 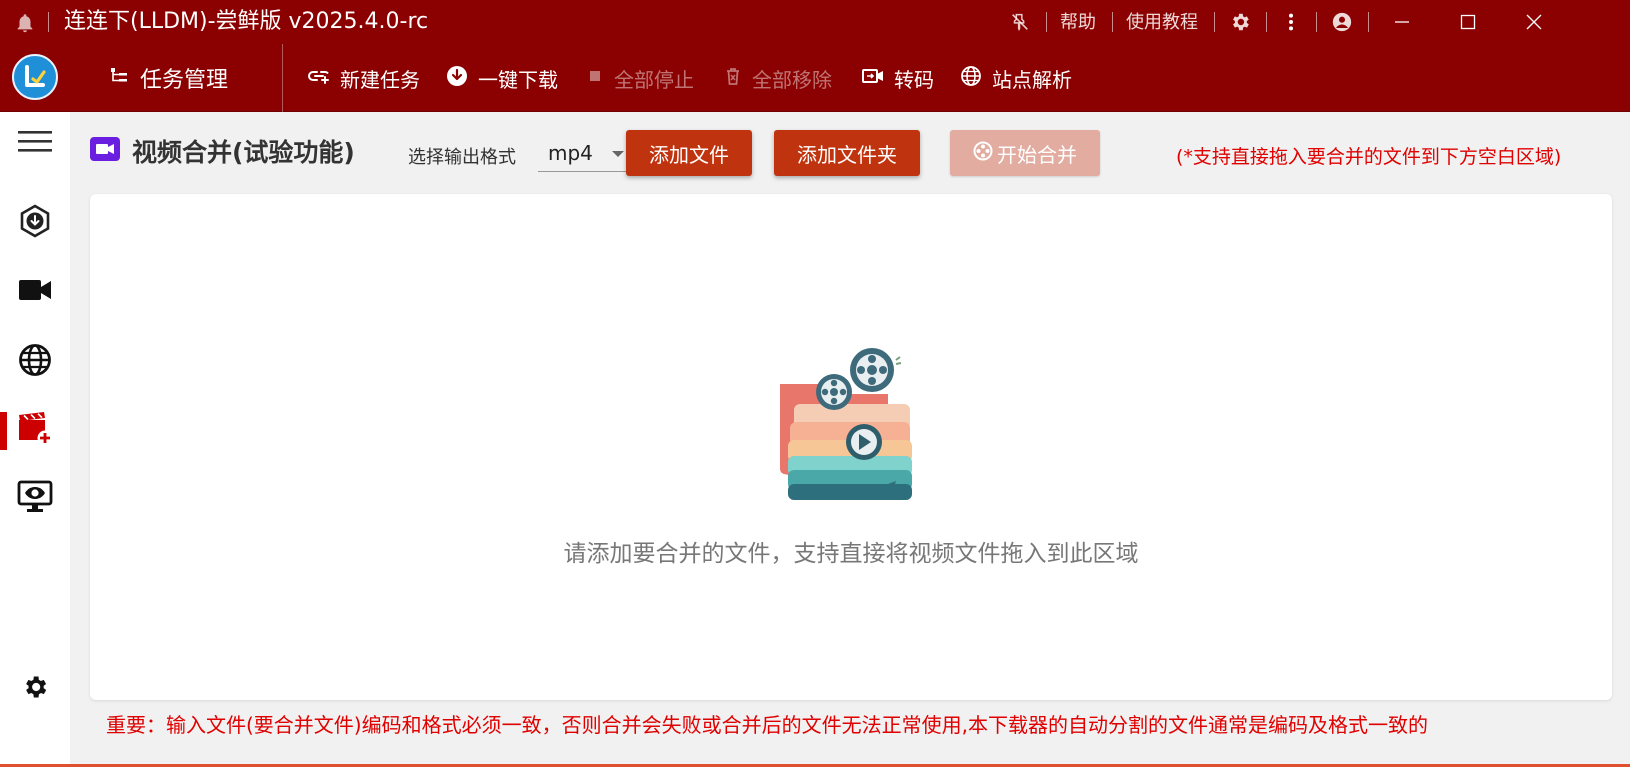 What do you see at coordinates (1342, 22) in the screenshot?
I see `account-icon` at bounding box center [1342, 22].